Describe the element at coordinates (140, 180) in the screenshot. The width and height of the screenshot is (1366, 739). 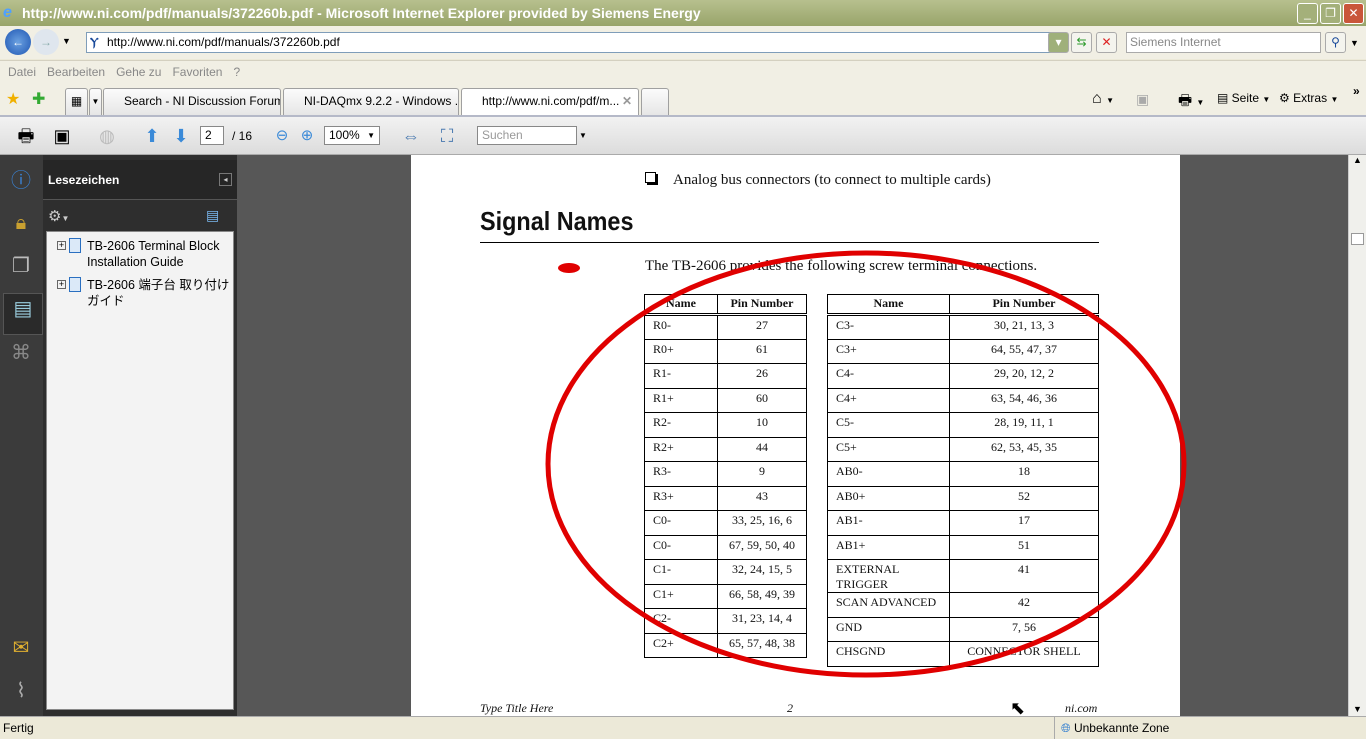
I see `bookmarks-header: Lesezeichen` at that location.